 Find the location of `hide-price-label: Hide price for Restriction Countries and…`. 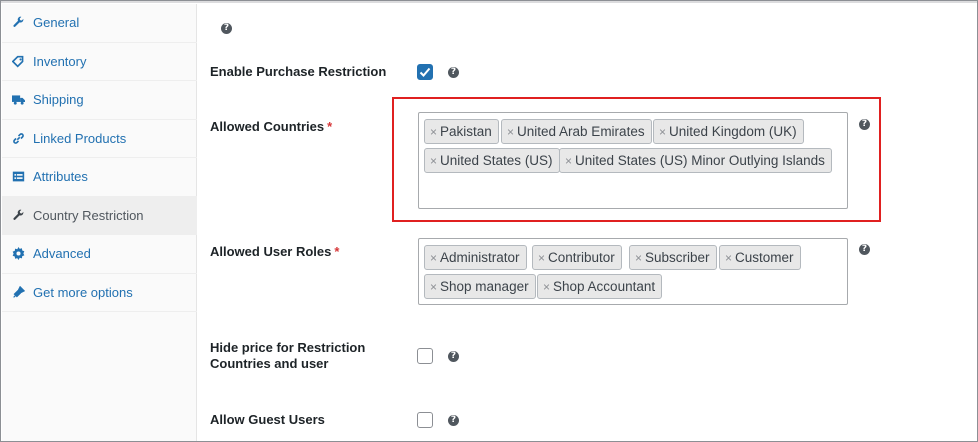

hide-price-label: Hide price for Restriction Countries and… is located at coordinates (288, 355).